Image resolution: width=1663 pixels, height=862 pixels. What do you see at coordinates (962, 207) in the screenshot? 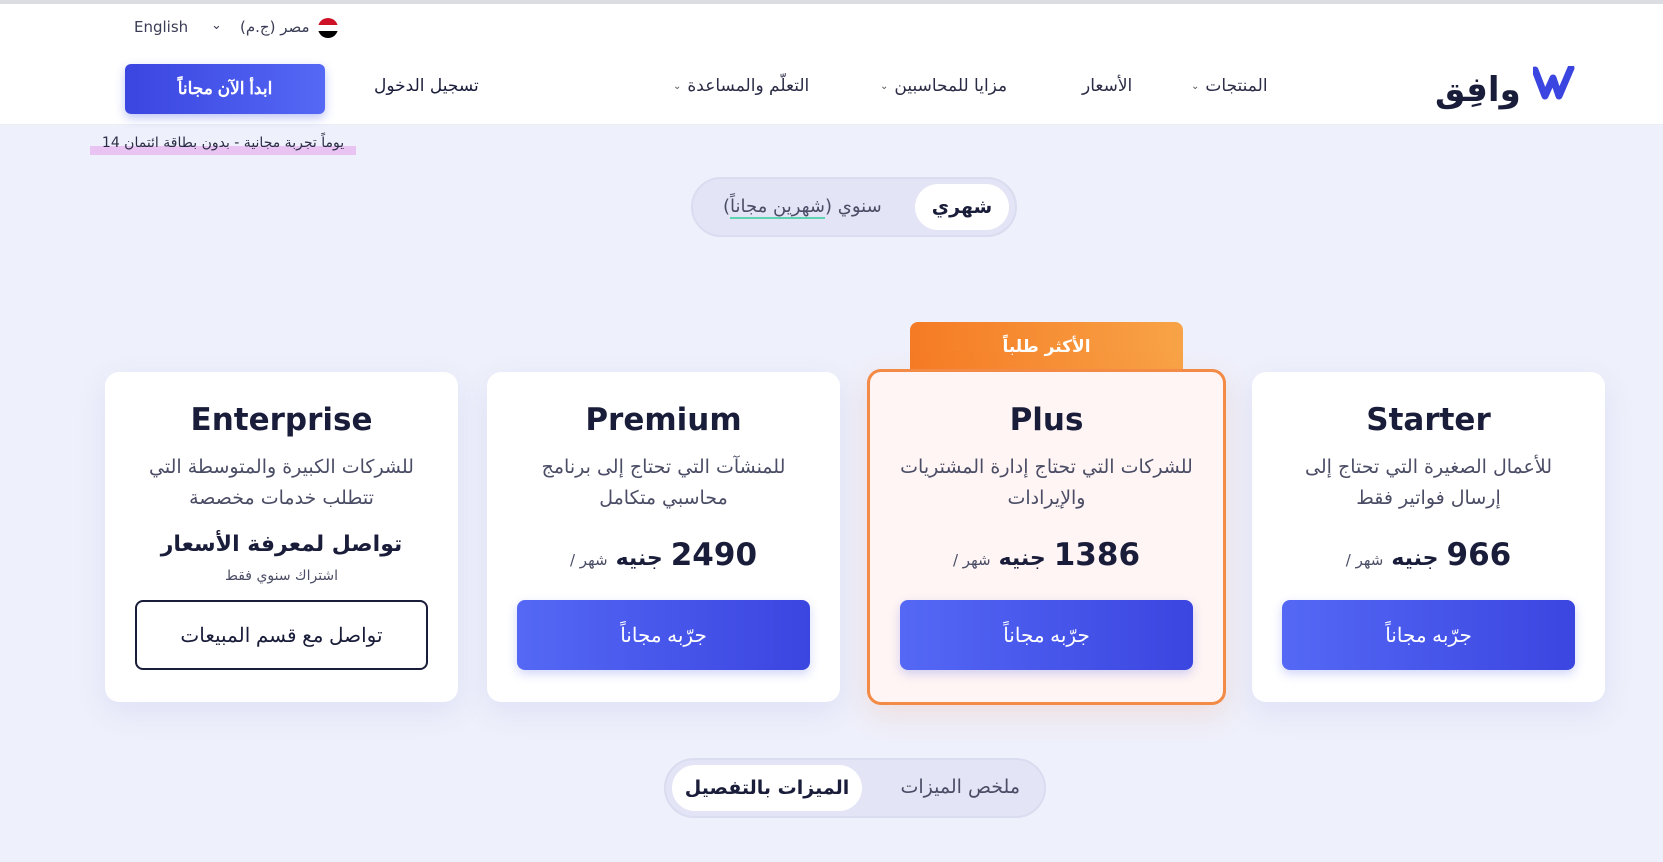
I see `billing-monthly-option: شهري` at bounding box center [962, 207].